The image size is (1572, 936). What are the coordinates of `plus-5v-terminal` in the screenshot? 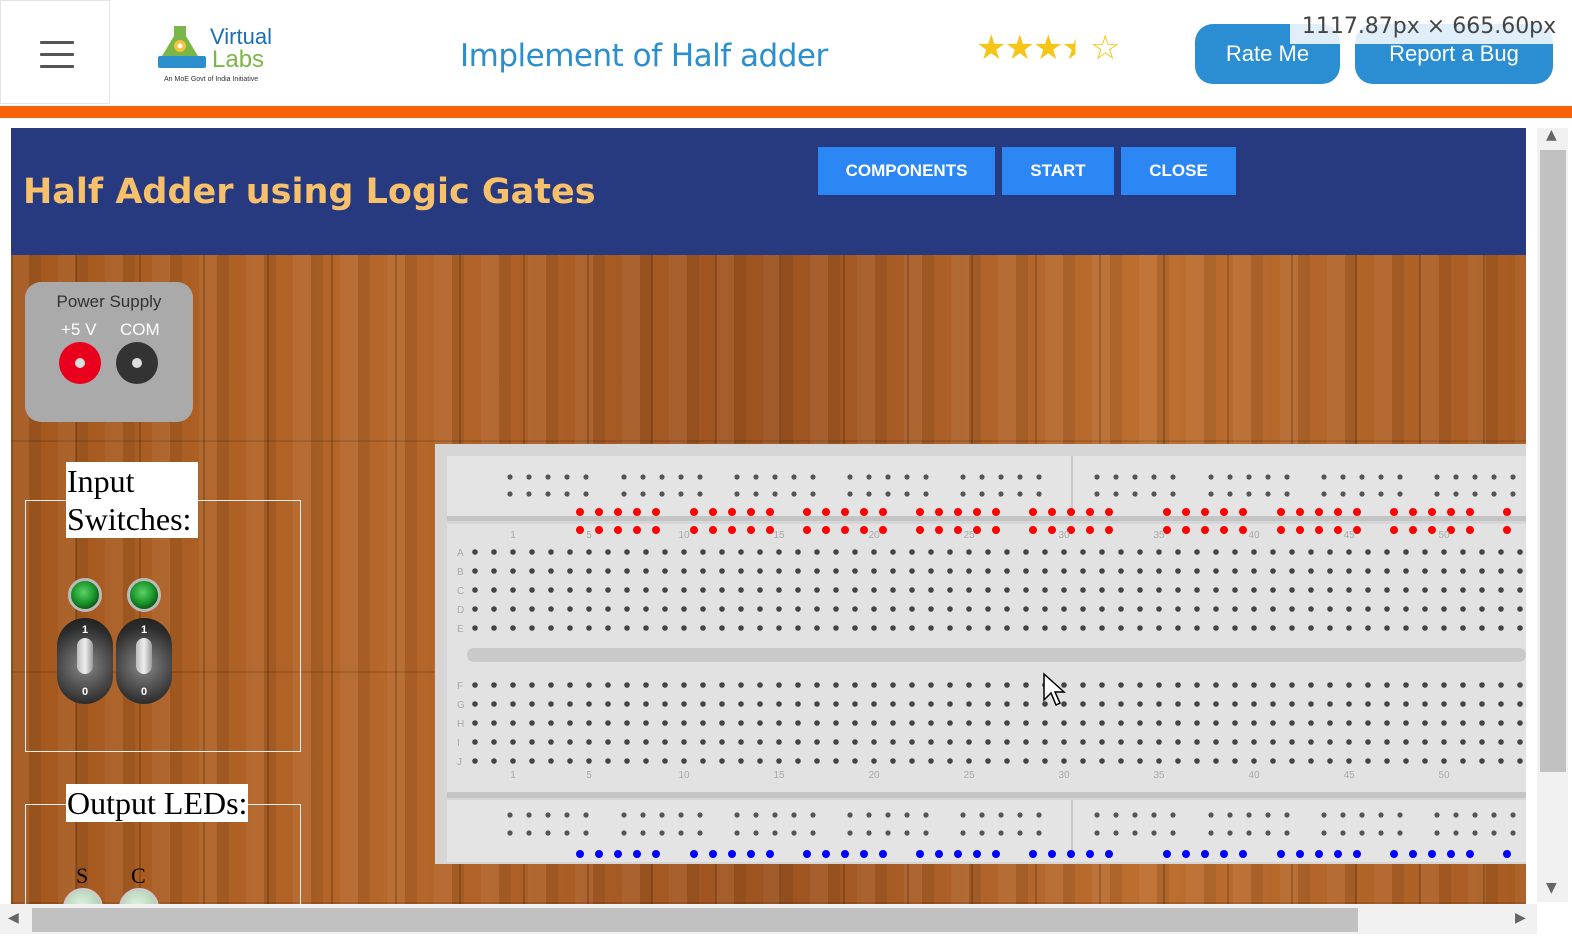 It's located at (80, 363).